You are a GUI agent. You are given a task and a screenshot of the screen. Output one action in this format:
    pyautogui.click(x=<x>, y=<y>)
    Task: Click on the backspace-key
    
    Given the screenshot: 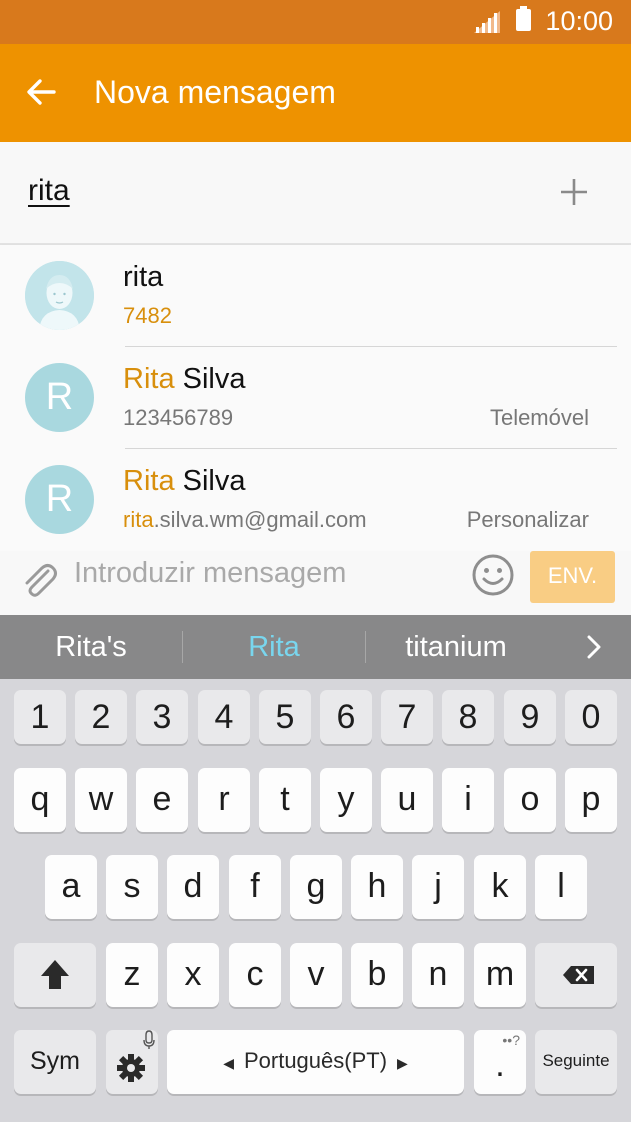 What is the action you would take?
    pyautogui.click(x=576, y=975)
    